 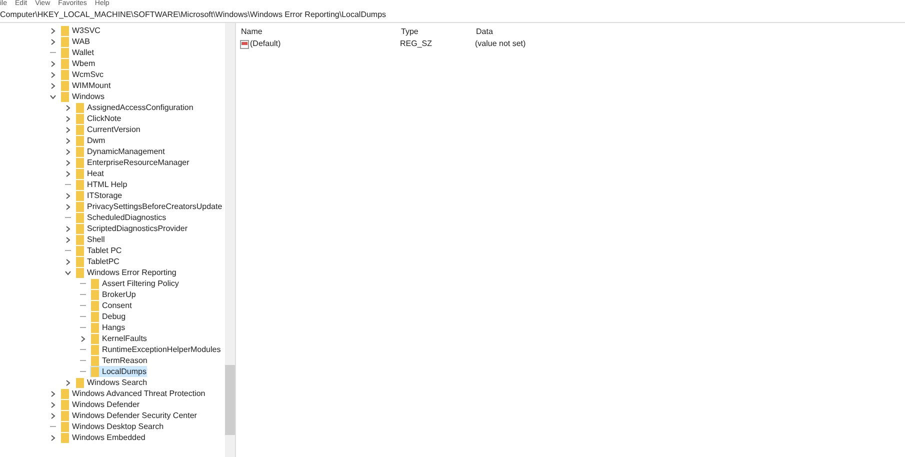 What do you see at coordinates (108, 129) in the screenshot?
I see `tree-item: CurrentVersion` at bounding box center [108, 129].